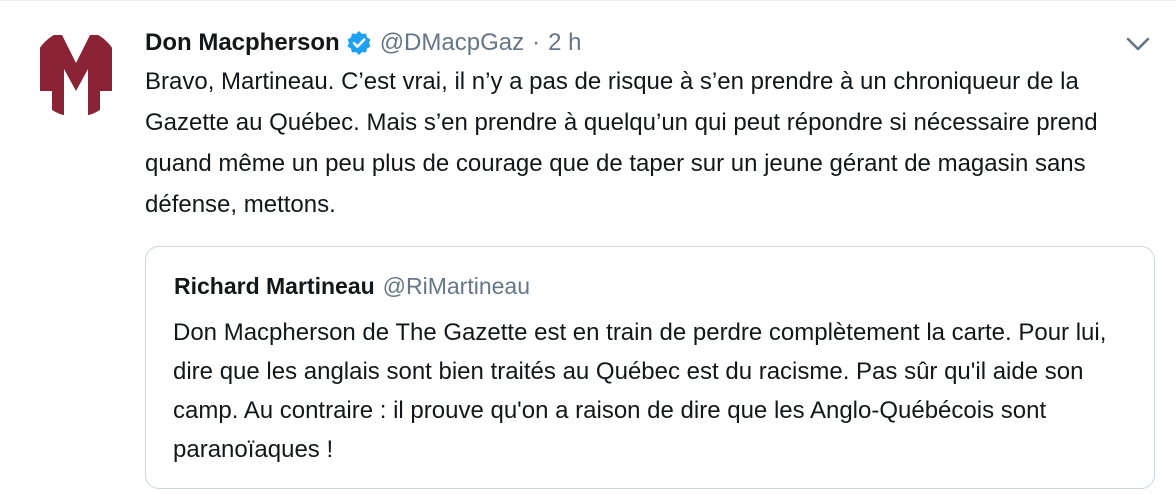  What do you see at coordinates (359, 43) in the screenshot?
I see `verified-badge-icon` at bounding box center [359, 43].